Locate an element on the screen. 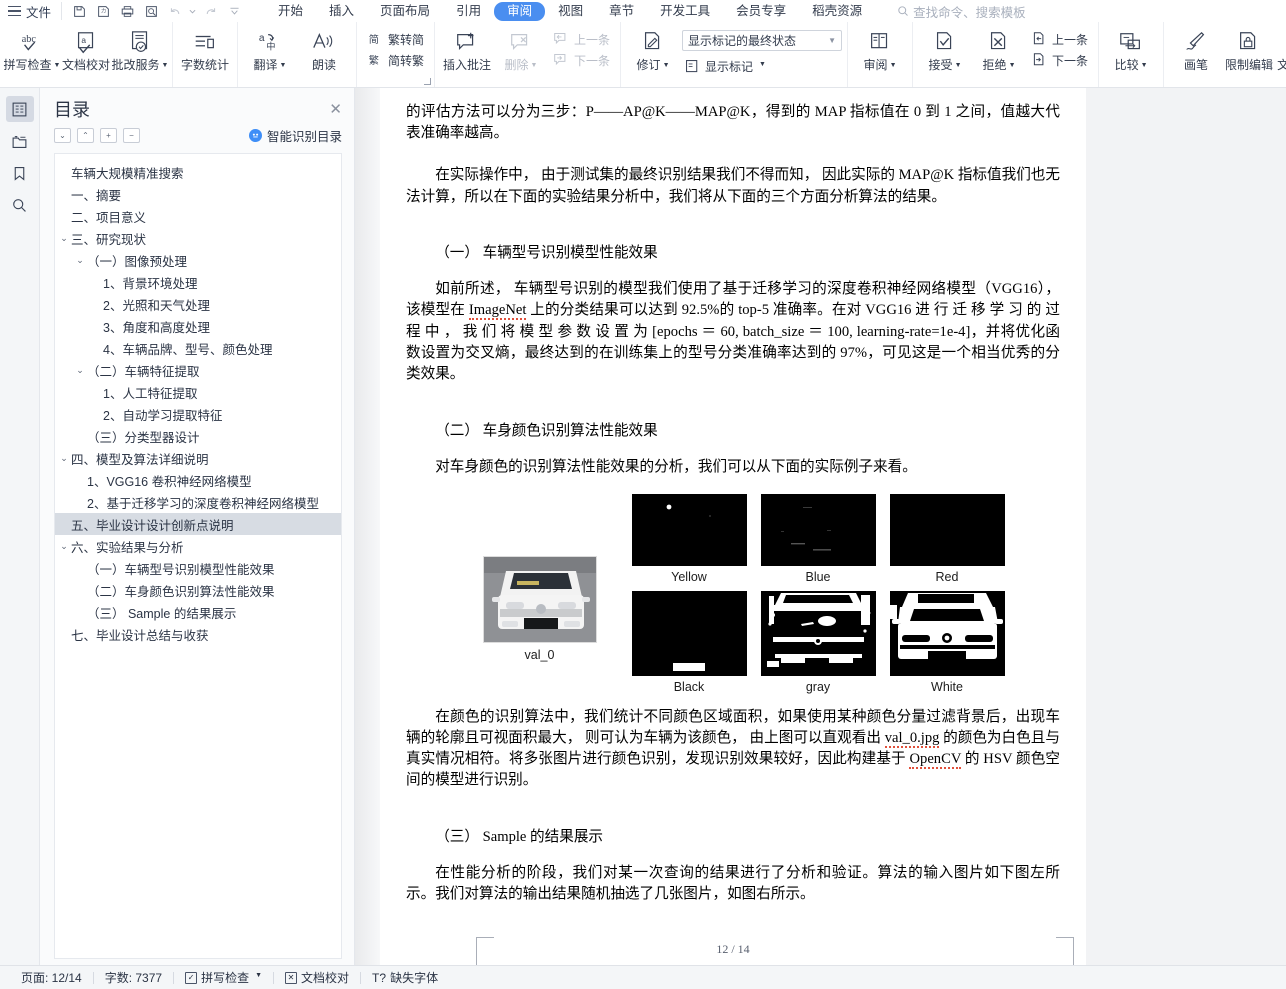 This screenshot has width=1286, height=989. document-permission-button: 文档权限 is located at coordinates (1280, 48).